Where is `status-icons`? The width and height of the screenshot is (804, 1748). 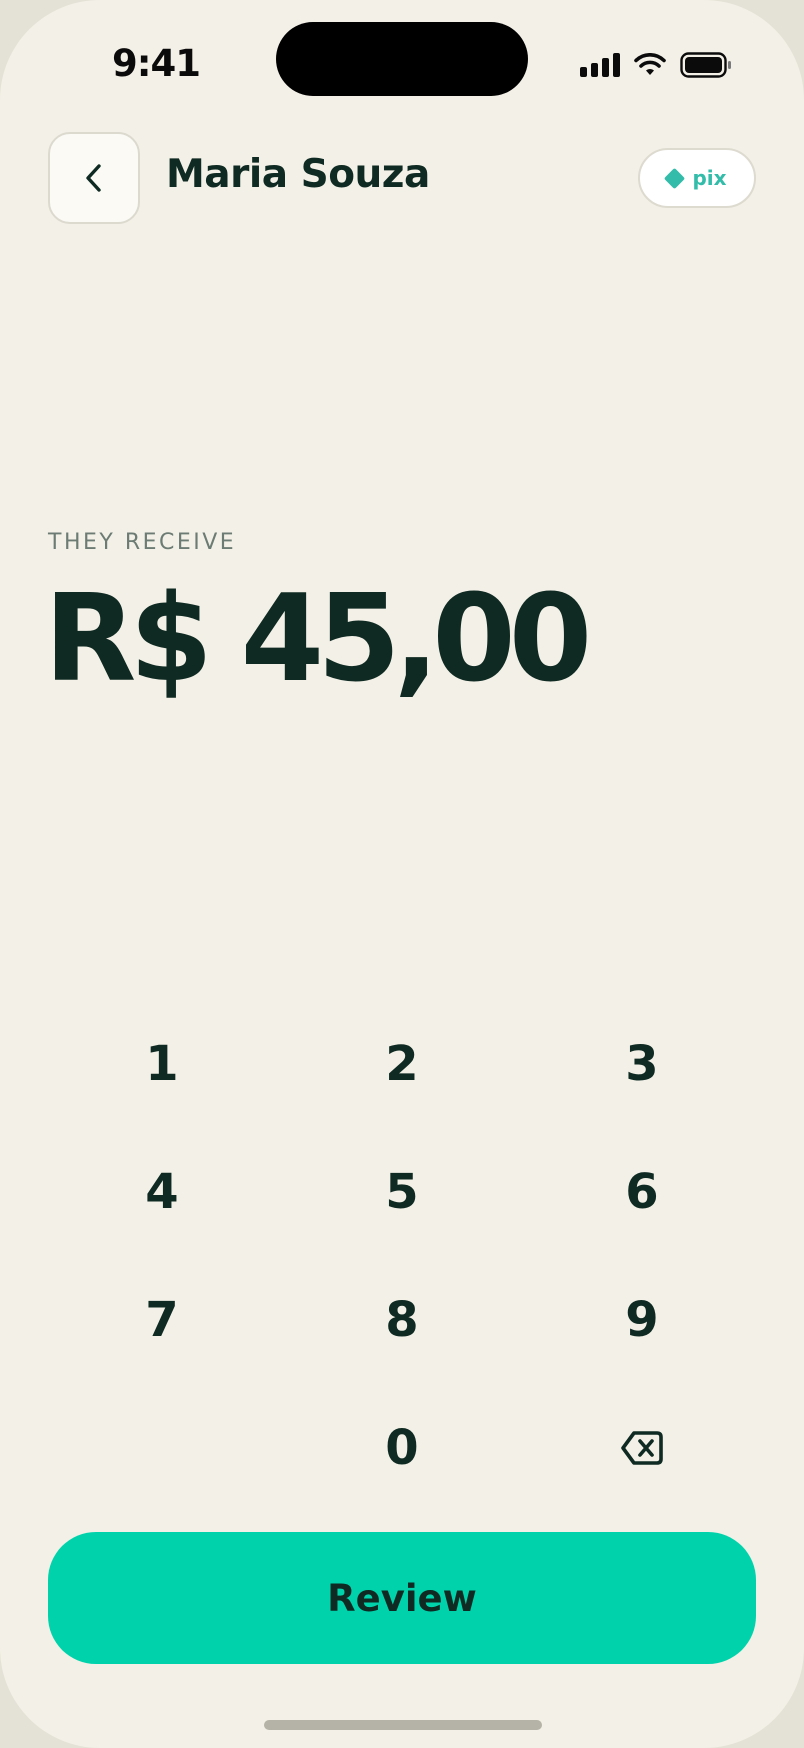 status-icons is located at coordinates (656, 65).